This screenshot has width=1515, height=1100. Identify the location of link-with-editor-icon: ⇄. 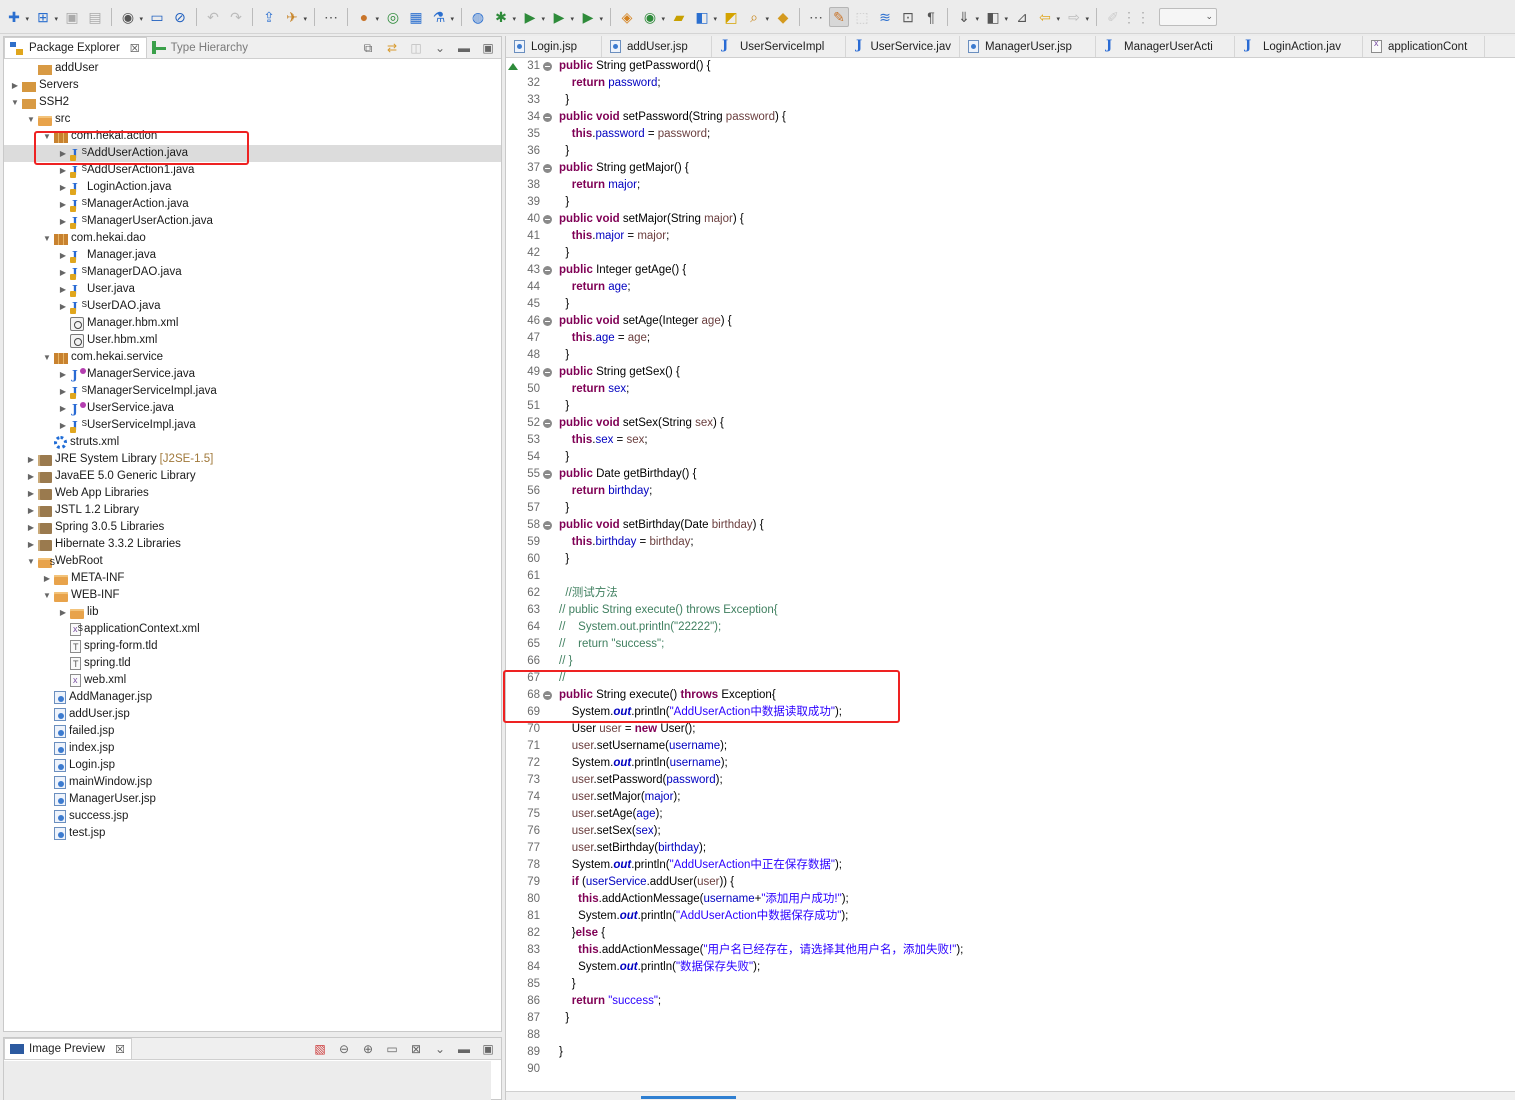
(392, 48).